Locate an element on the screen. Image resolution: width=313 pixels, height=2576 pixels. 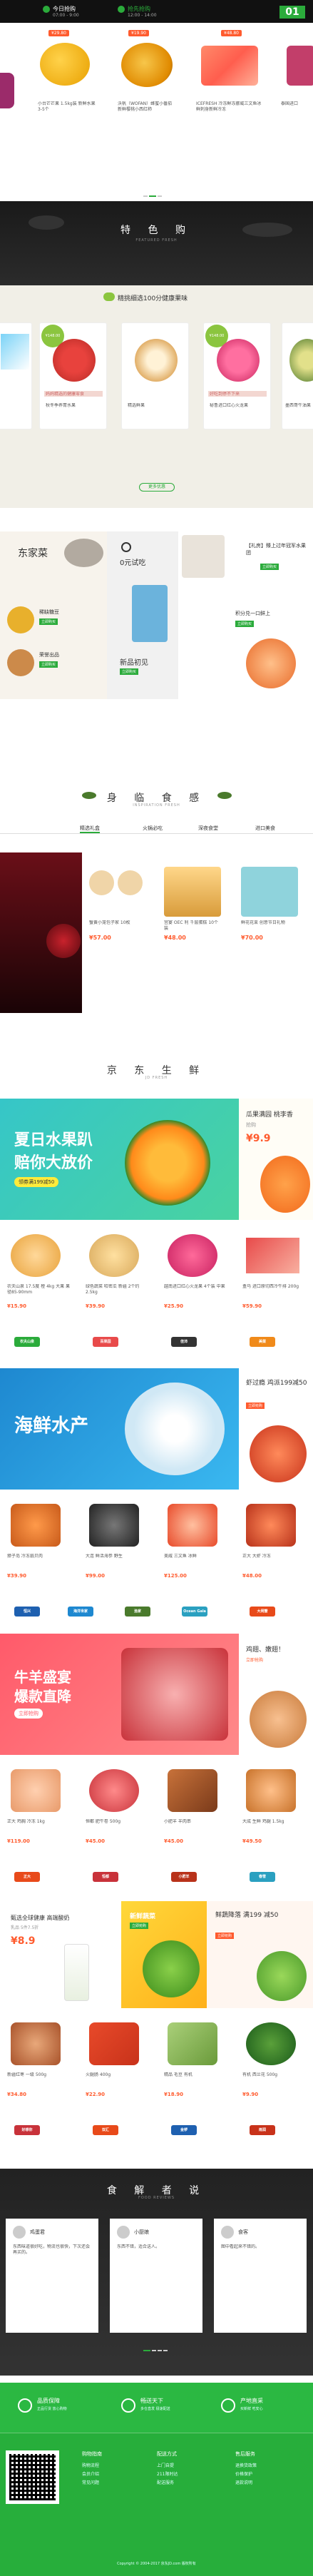
brand-logo: 小肥羊 is located at coordinates (184, 1877).